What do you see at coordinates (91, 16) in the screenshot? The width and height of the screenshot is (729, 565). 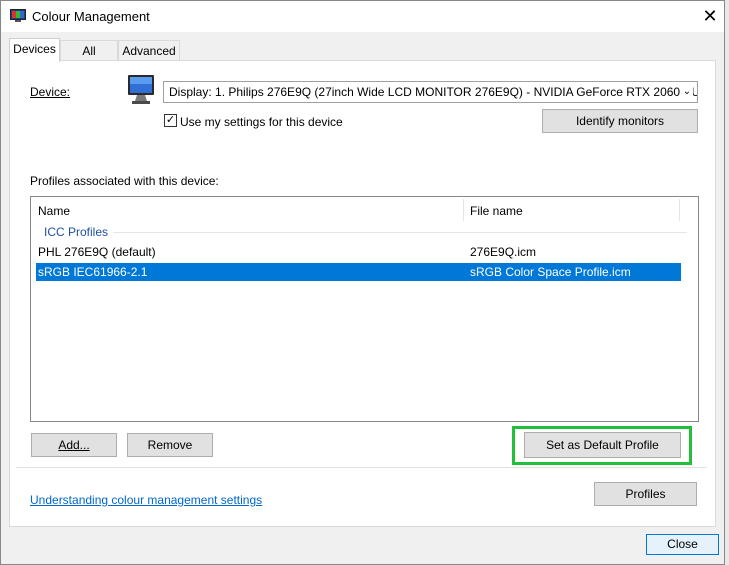 I see `window-title: Colour Management` at bounding box center [91, 16].